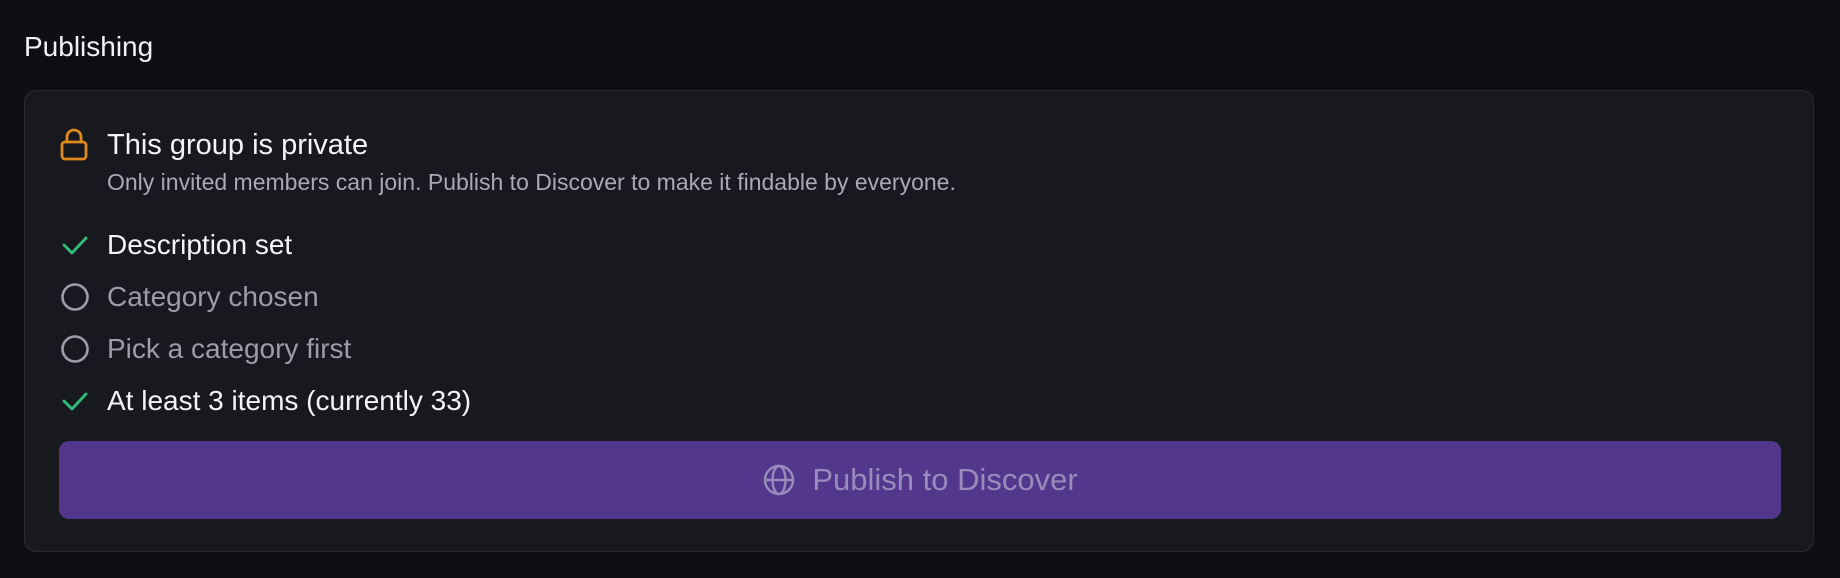  I want to click on section-title: Publishing, so click(89, 46).